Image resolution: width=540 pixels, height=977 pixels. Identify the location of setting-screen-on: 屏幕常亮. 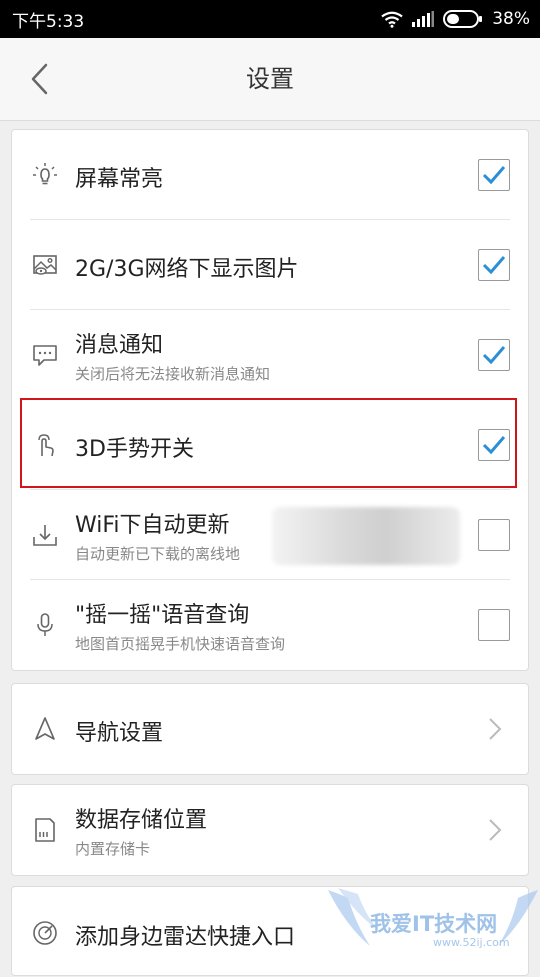
(270, 175).